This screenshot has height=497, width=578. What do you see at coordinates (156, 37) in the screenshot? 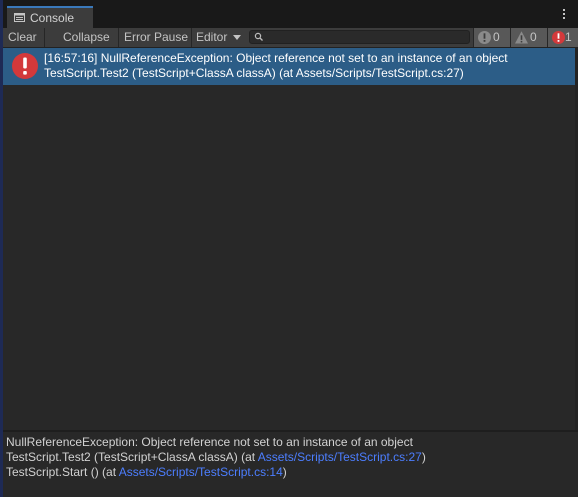
I see `error-pause-button: Error Pause` at bounding box center [156, 37].